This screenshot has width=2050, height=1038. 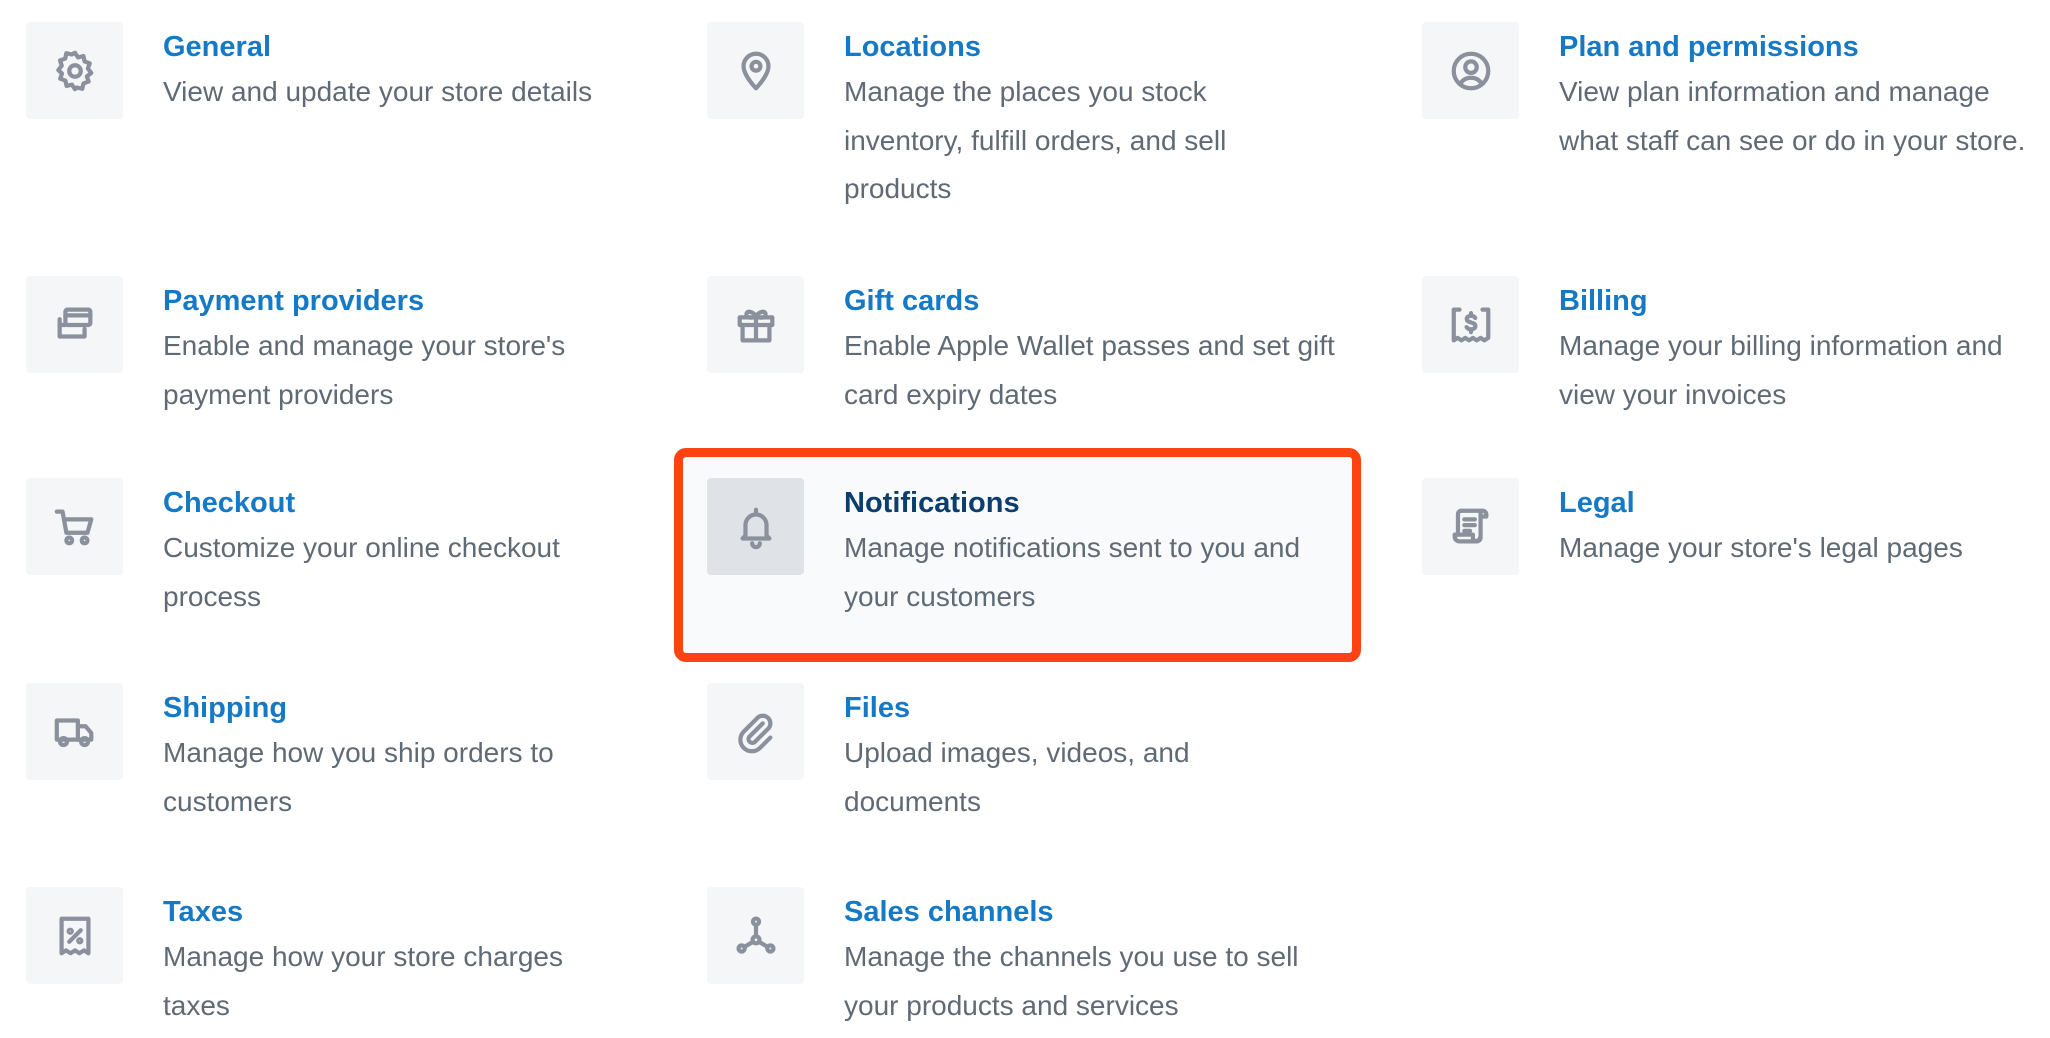 What do you see at coordinates (1054, 47) in the screenshot?
I see `settings-item-title: Locations` at bounding box center [1054, 47].